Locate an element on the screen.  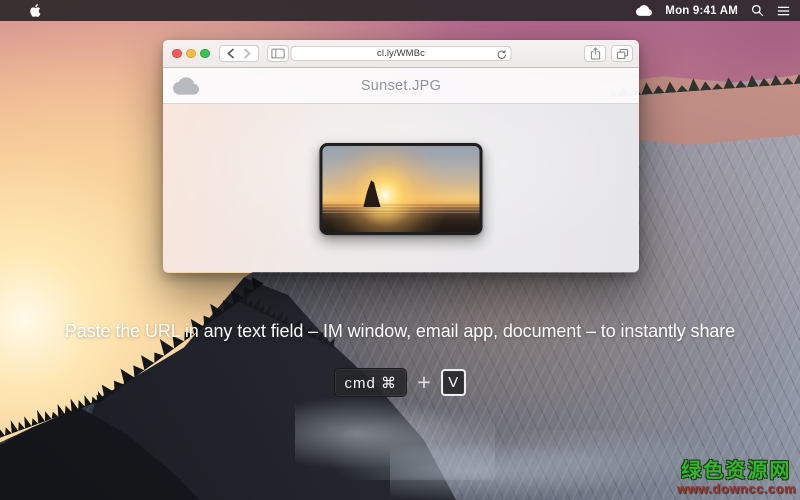
menu-bar: Mon 9:41 AM is located at coordinates (400, 10).